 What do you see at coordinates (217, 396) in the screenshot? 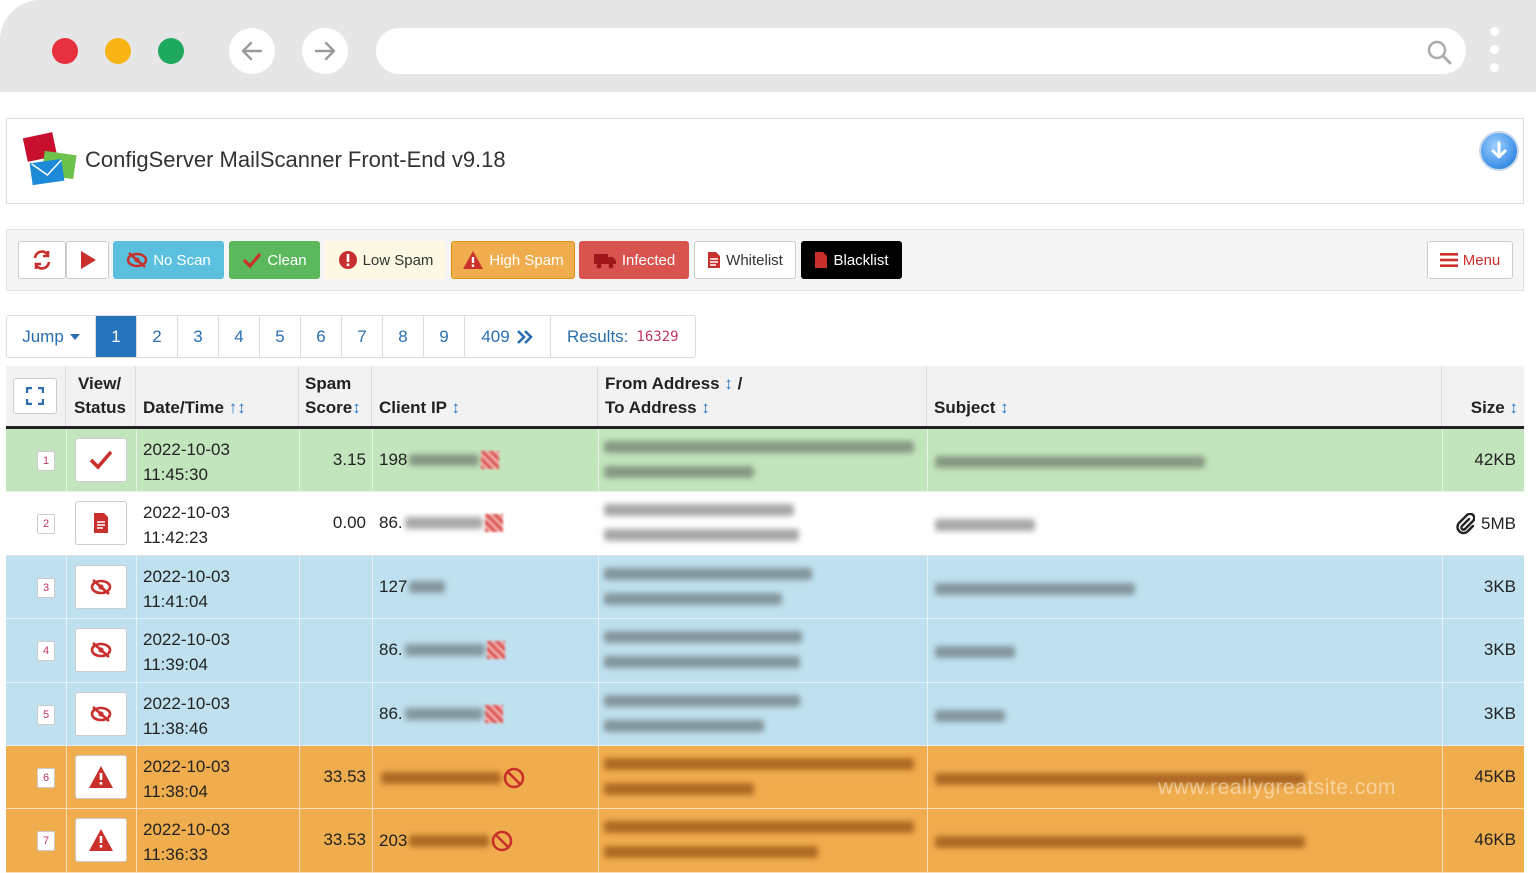
I see `datetime-header: Date/Time ↑↕` at bounding box center [217, 396].